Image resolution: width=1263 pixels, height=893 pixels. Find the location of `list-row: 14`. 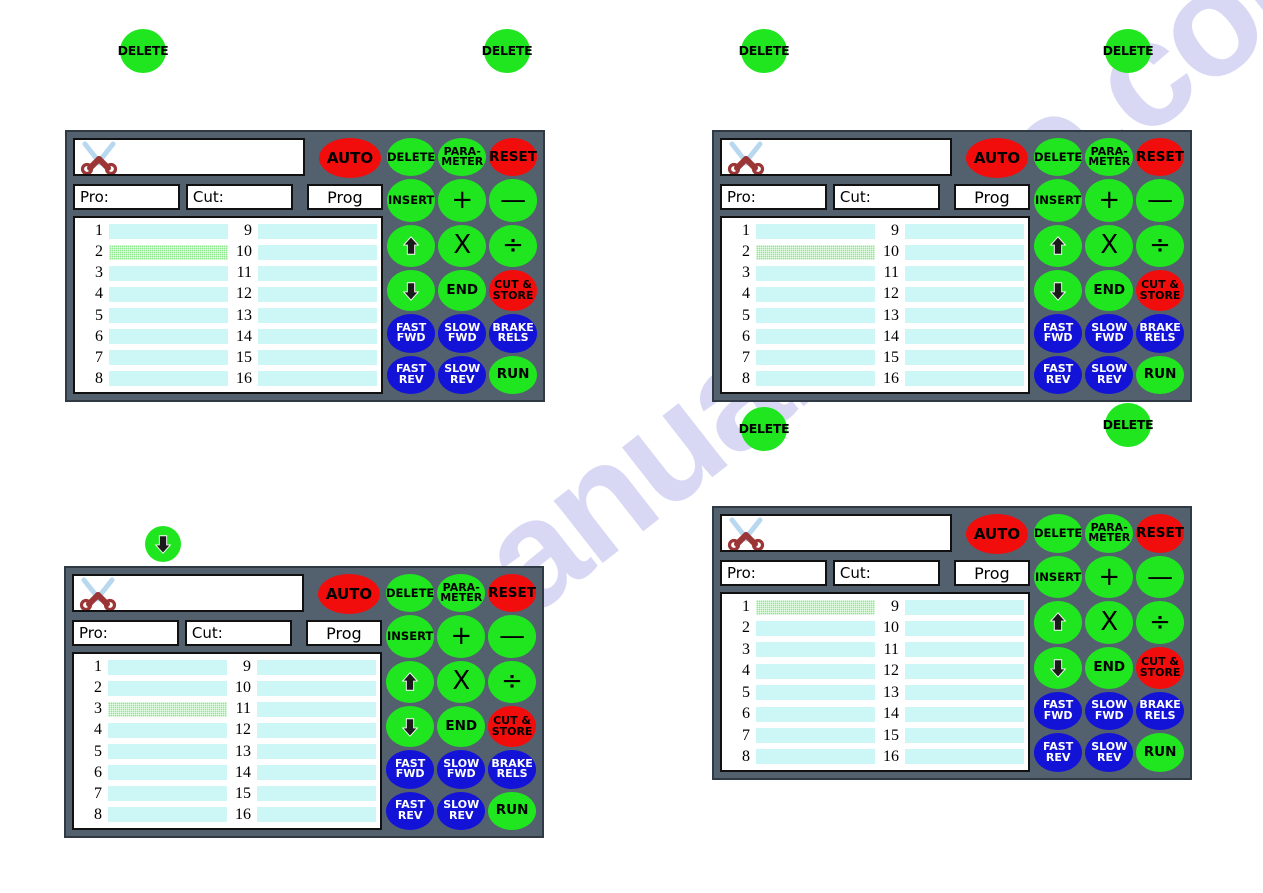

list-row: 14 is located at coordinates (949, 337).